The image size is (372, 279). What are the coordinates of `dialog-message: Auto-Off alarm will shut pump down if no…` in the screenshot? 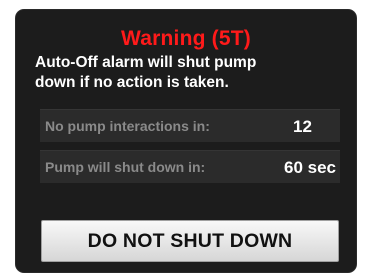 It's located at (175, 73).